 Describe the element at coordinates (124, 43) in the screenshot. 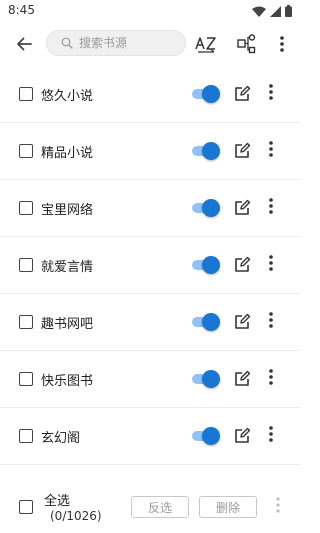

I see `search-input` at that location.